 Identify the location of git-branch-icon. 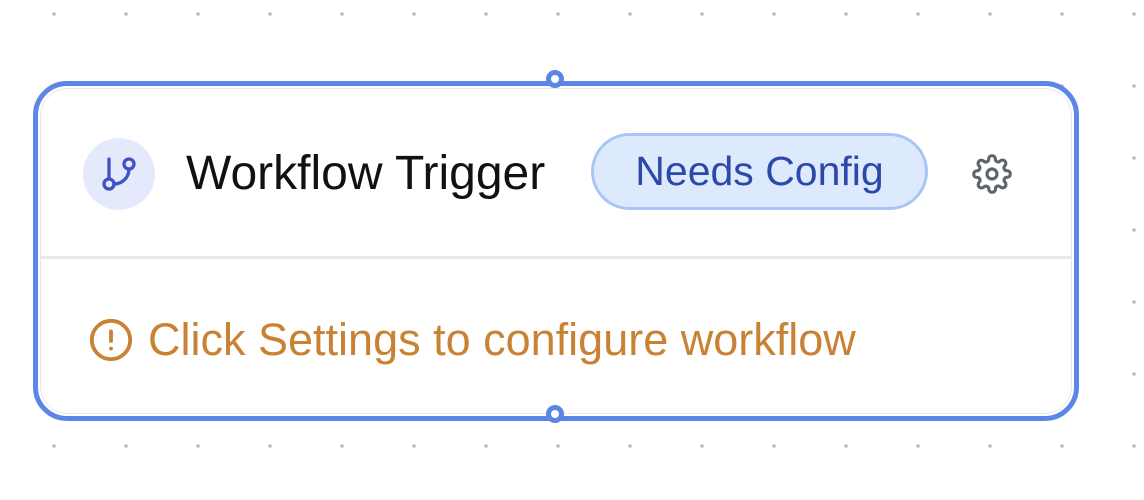
(119, 174).